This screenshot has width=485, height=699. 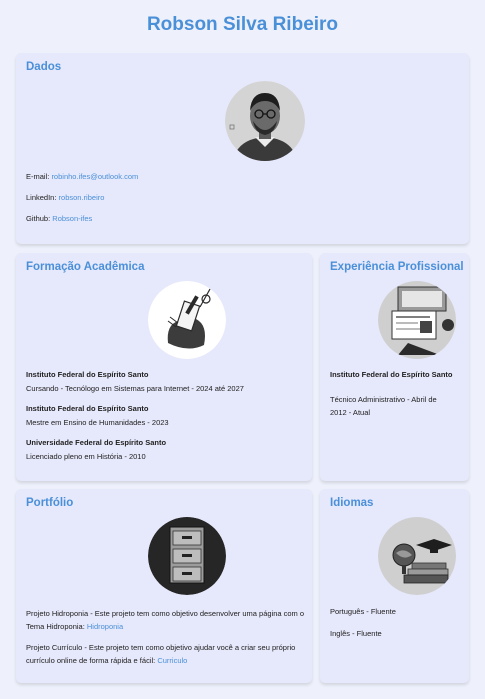 I want to click on formacao-detail-2: Mestre em Ensino de Humanidades - 2023, so click(x=97, y=422).